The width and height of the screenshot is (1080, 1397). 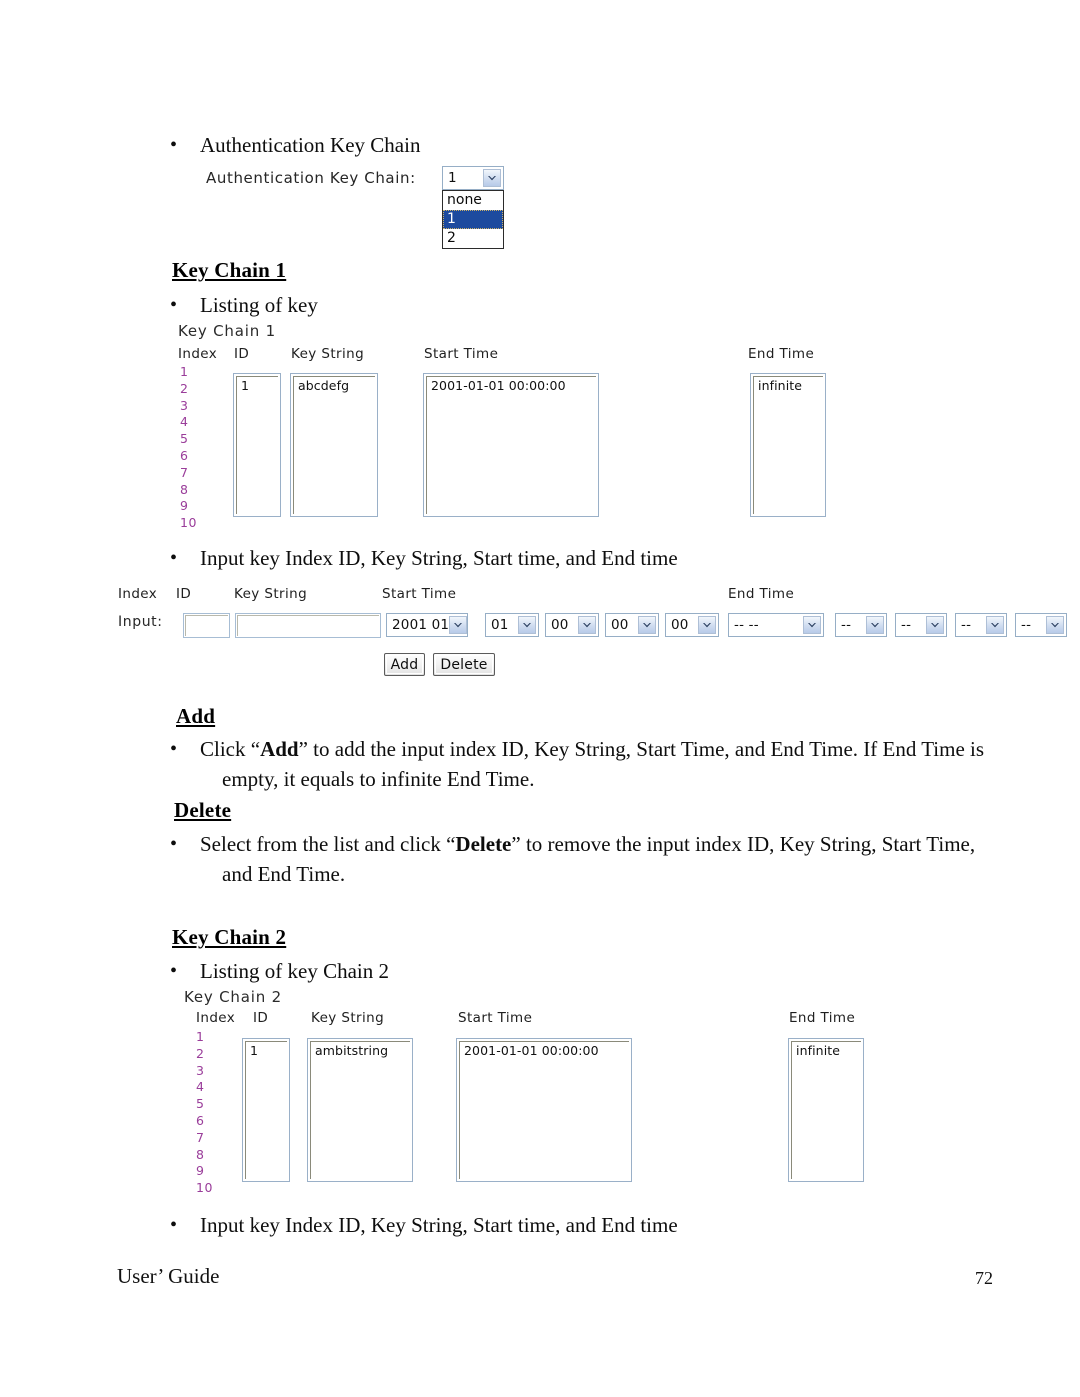 What do you see at coordinates (140, 622) in the screenshot?
I see `input-row-label: Input:` at bounding box center [140, 622].